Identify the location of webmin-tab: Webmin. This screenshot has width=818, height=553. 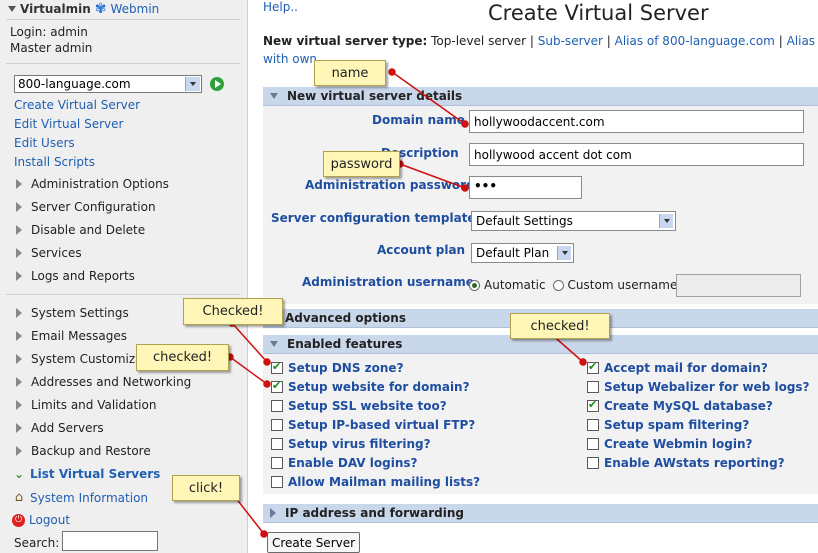
(135, 9).